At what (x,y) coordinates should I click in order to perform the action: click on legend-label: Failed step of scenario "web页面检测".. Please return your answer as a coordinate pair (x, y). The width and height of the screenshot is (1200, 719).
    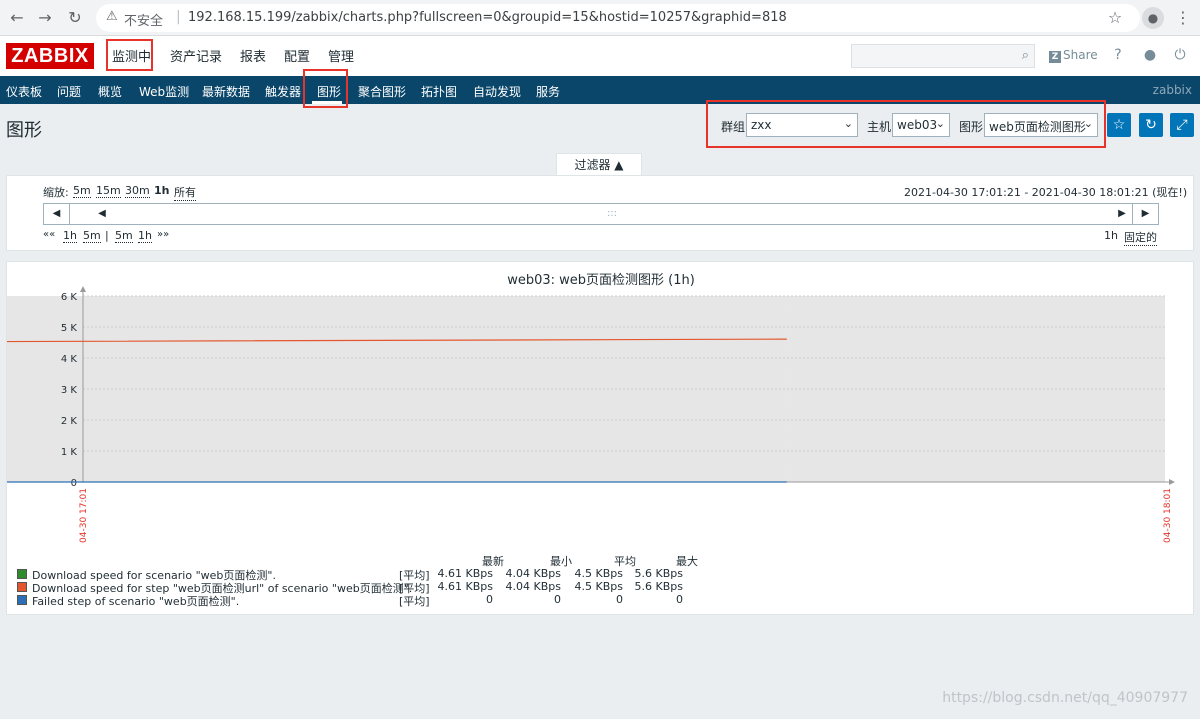
    Looking at the image, I should click on (136, 601).